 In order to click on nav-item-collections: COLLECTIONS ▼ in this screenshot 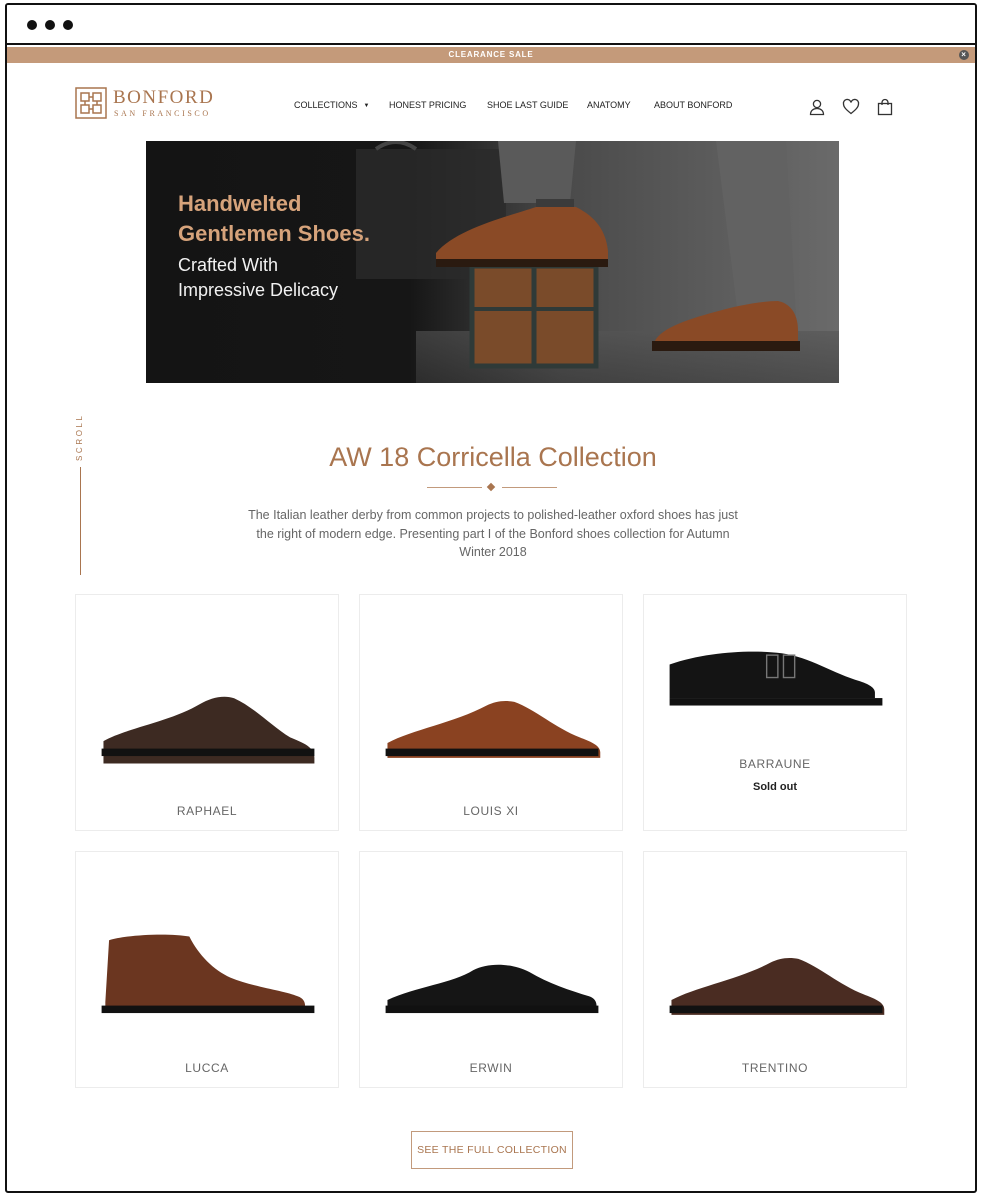, I will do `click(331, 105)`.